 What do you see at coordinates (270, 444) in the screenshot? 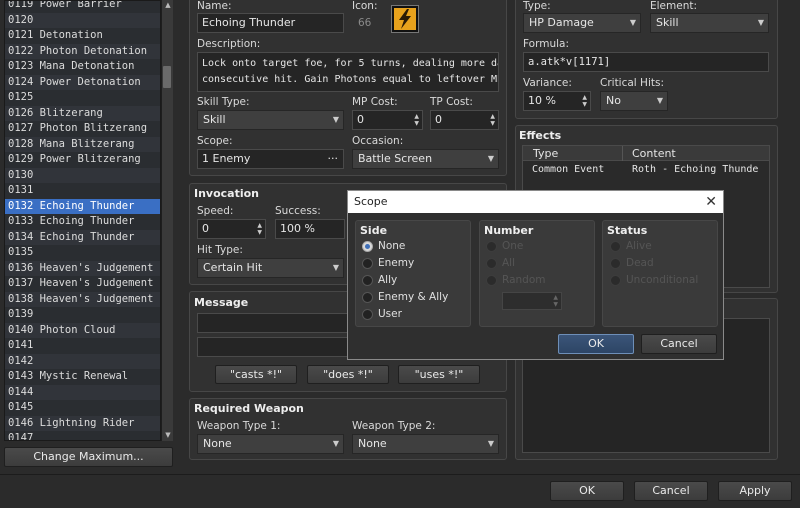
I see `weapon-type-1-select: None ▼` at bounding box center [270, 444].